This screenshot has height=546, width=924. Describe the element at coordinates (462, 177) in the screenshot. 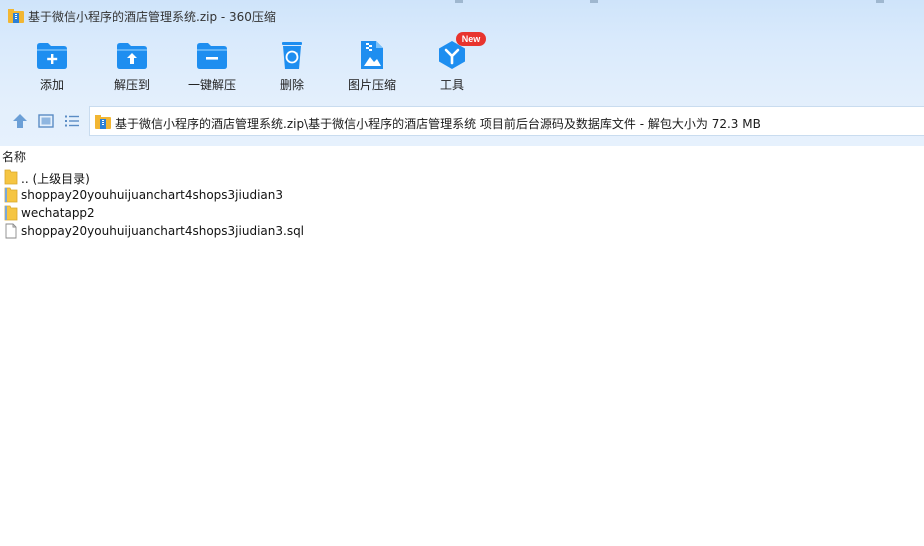

I see `list-item: .. (上级目录)` at that location.